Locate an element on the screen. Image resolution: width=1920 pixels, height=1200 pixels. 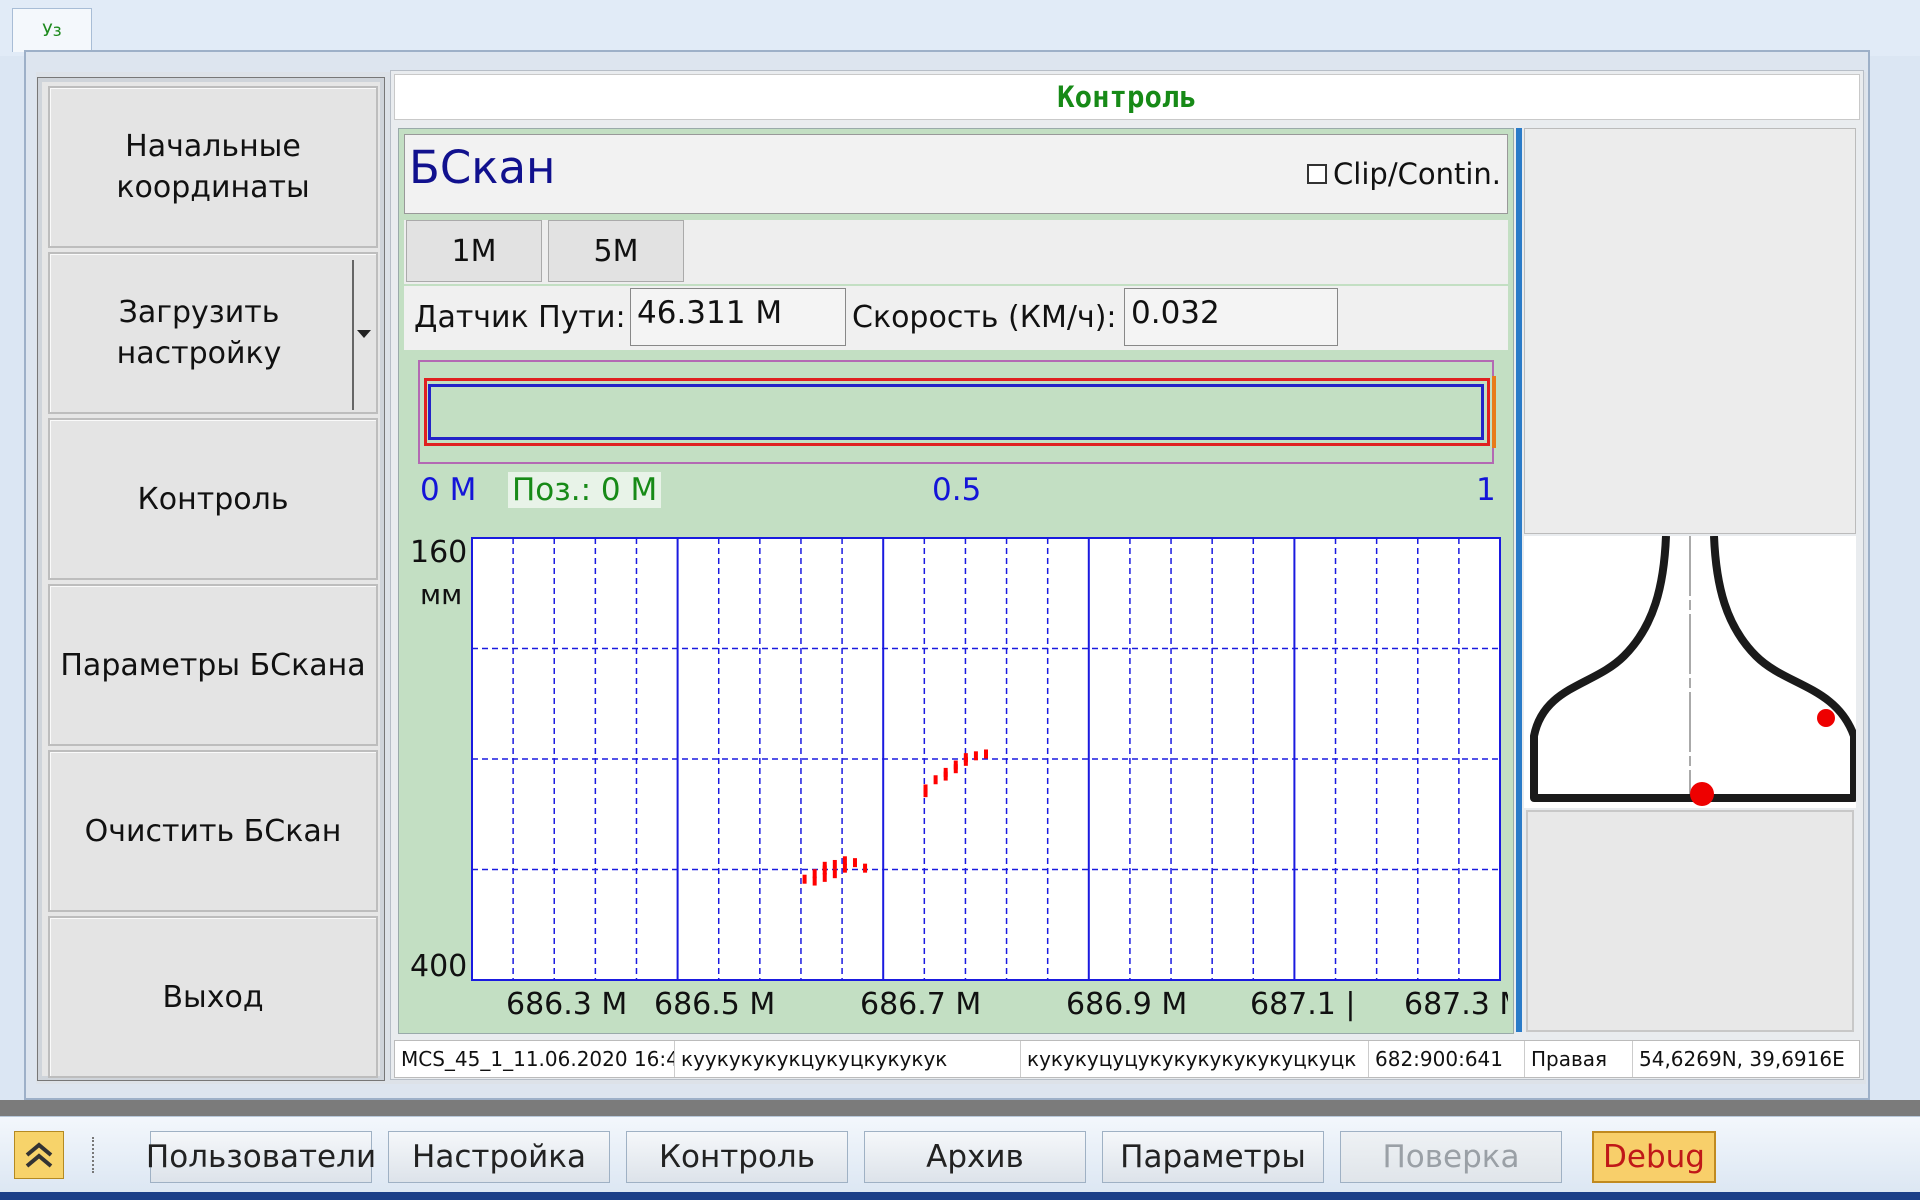
checkbox-icon is located at coordinates (1317, 174).